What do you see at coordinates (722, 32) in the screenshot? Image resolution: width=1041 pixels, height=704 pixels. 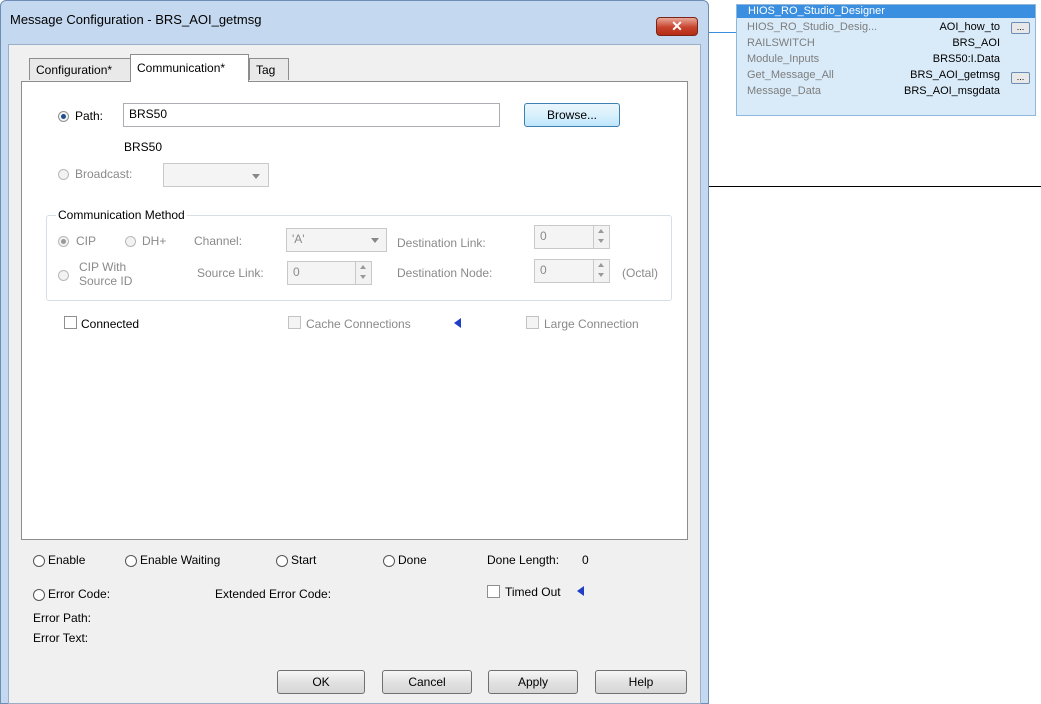 I see `connector-line` at bounding box center [722, 32].